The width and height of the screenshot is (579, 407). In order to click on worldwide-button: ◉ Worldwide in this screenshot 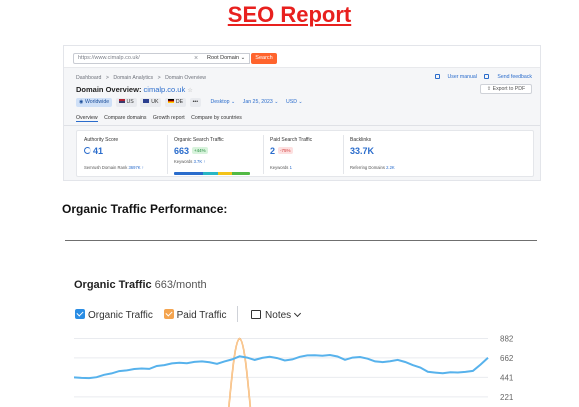, I will do `click(94, 102)`.